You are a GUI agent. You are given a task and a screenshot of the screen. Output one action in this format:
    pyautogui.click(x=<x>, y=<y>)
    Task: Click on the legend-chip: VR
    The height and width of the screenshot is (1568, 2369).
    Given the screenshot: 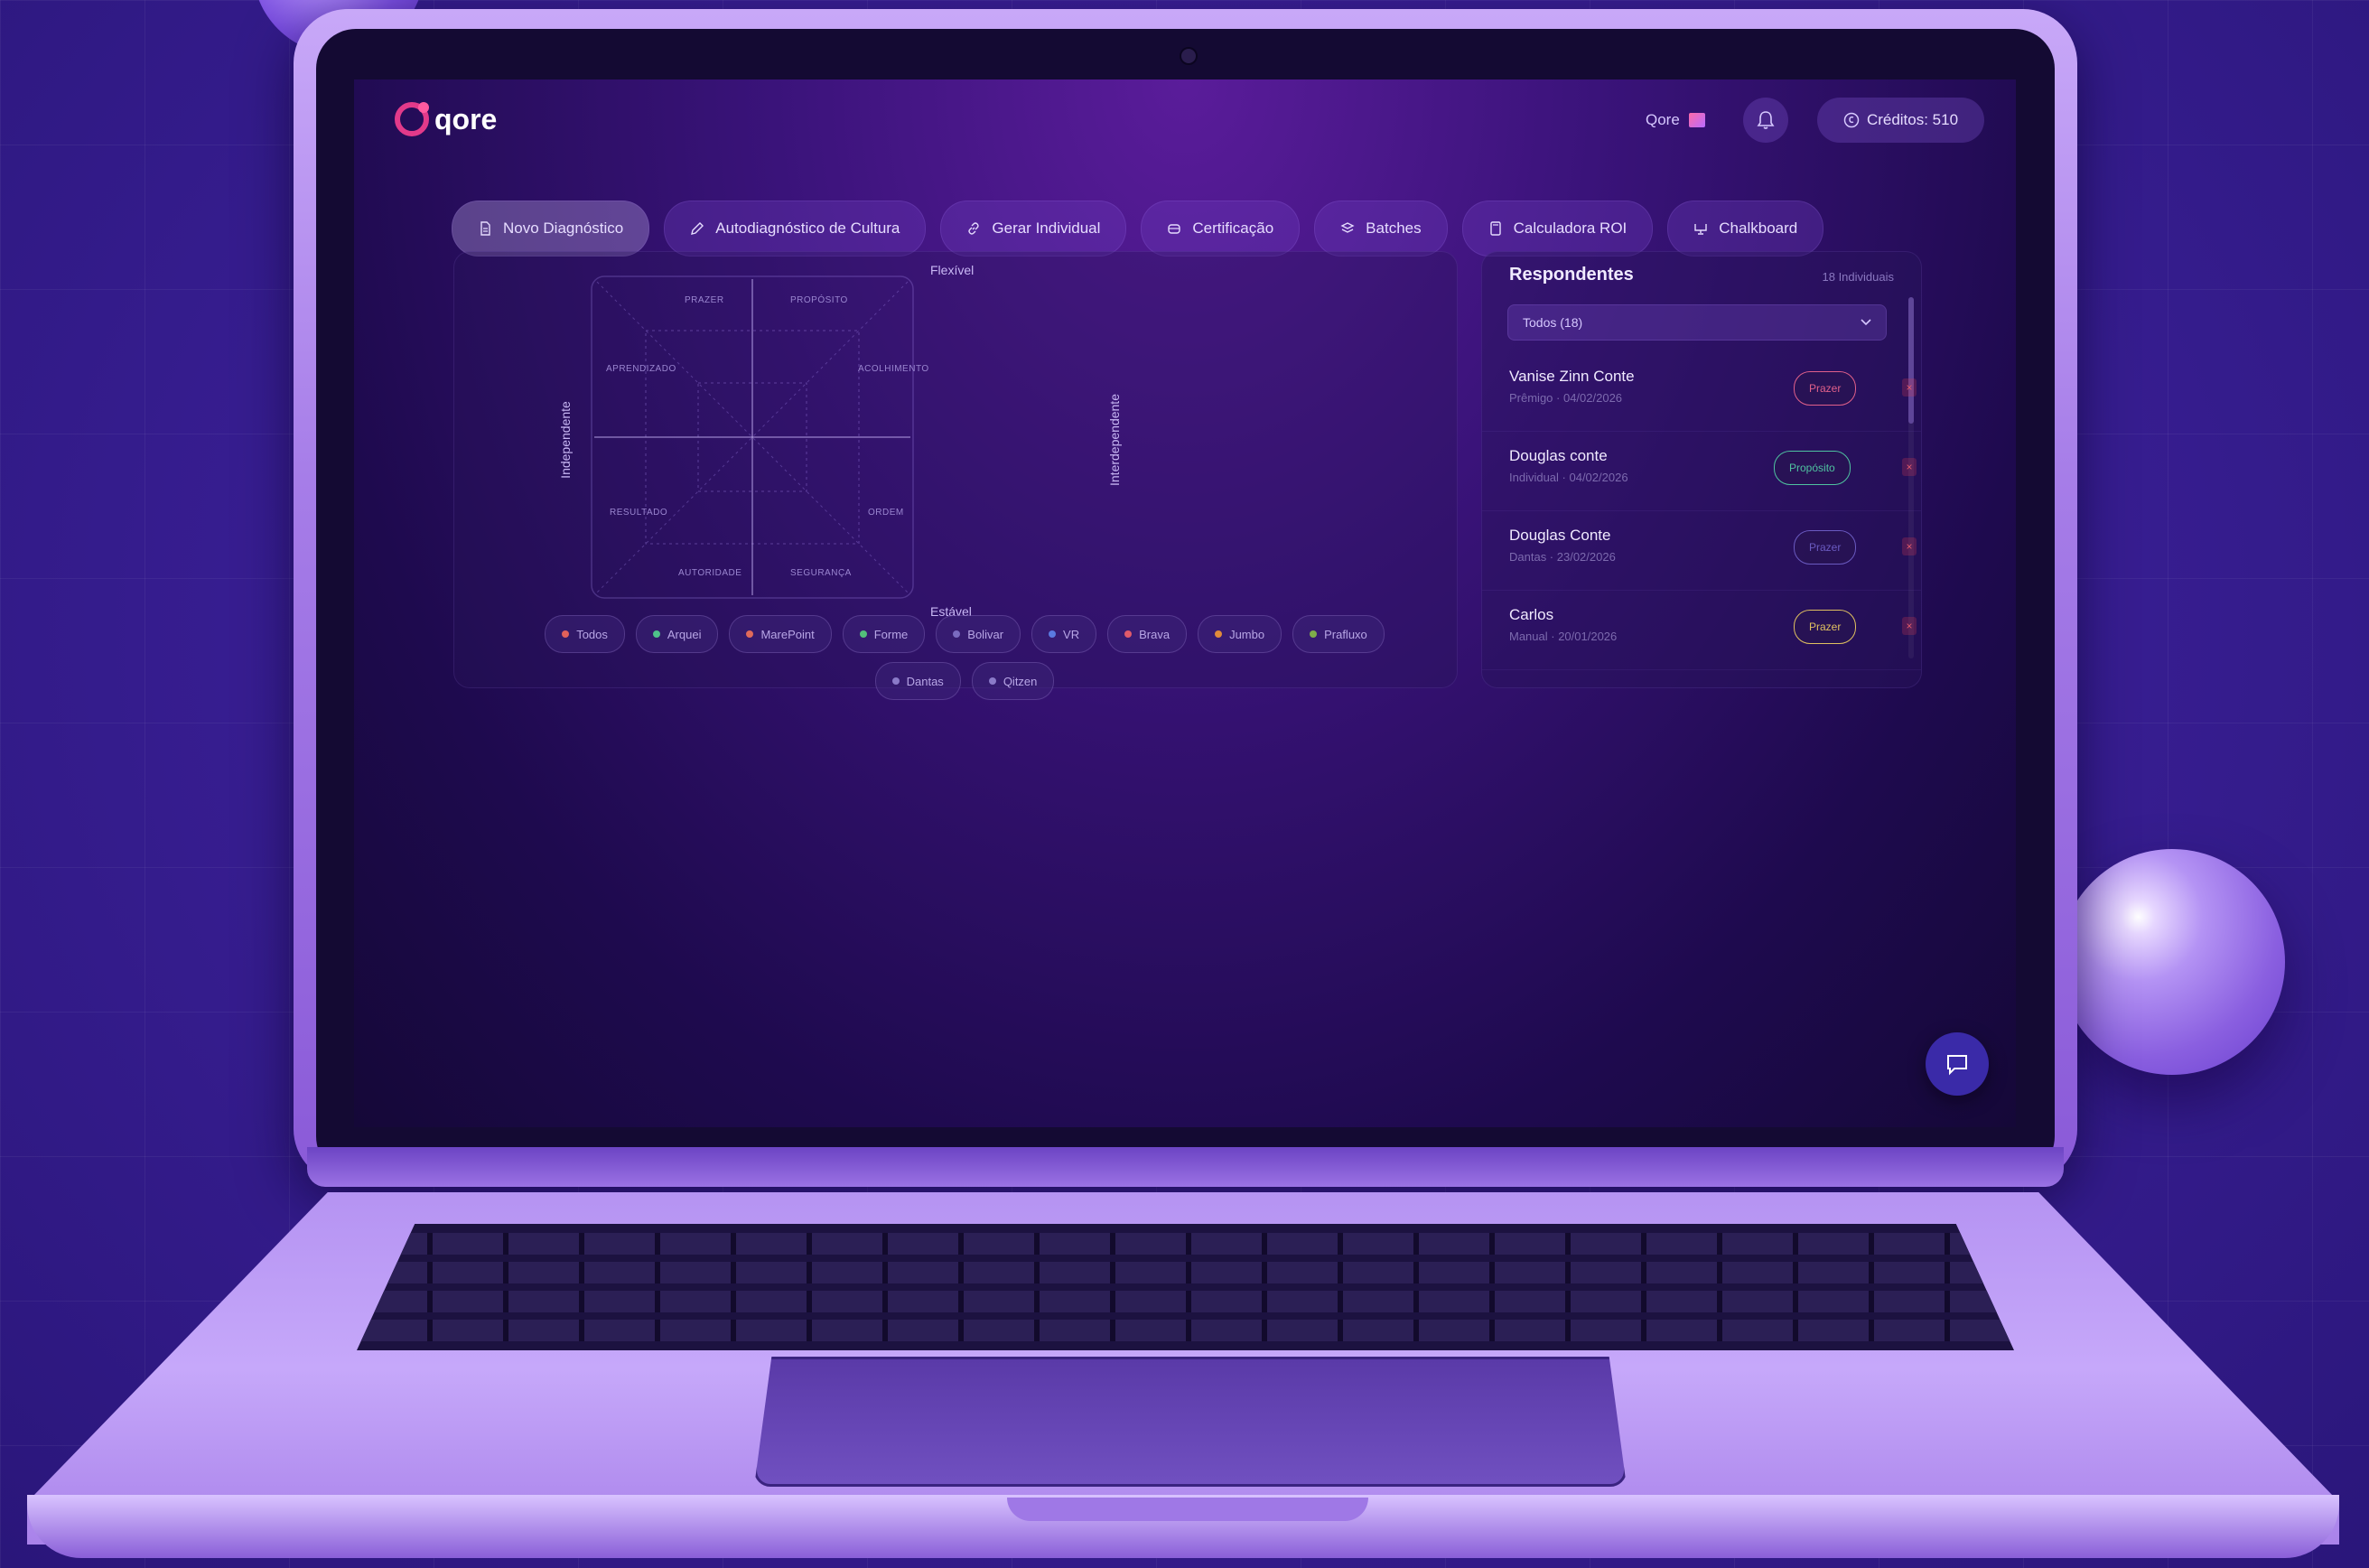 What is the action you would take?
    pyautogui.click(x=1064, y=634)
    